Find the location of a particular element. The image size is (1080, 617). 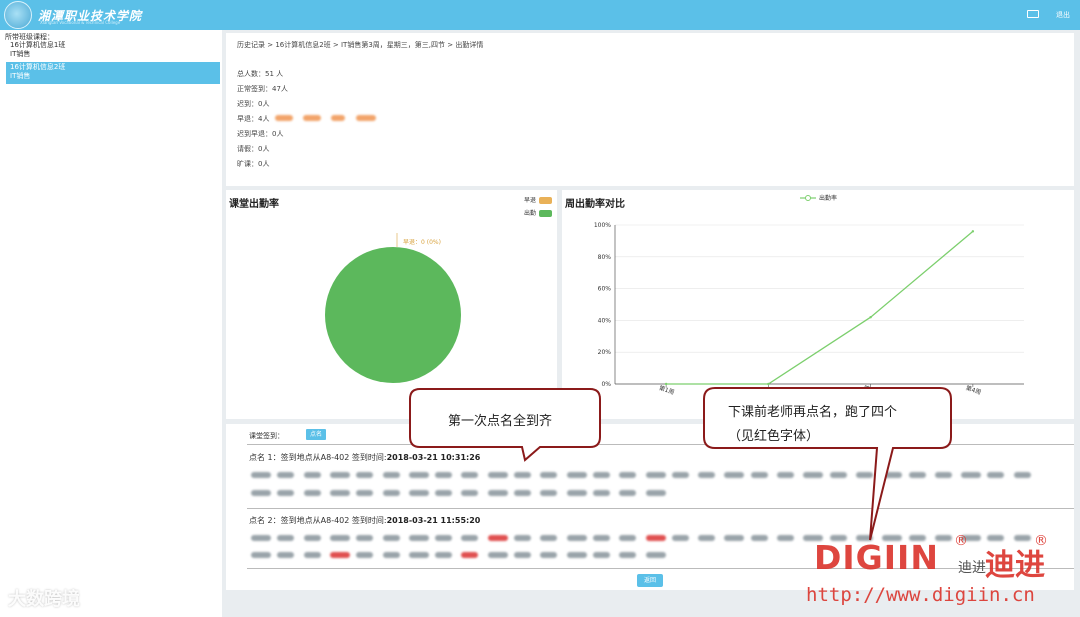

annotation-1-text: 第一次点名全到齐 is located at coordinates (500, 420).